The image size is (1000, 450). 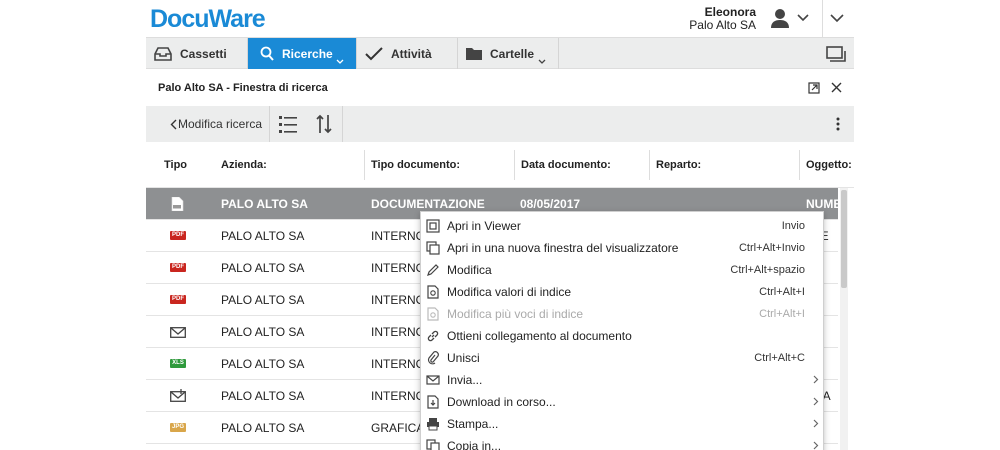 I want to click on scrollbar-thumb, so click(x=844, y=239).